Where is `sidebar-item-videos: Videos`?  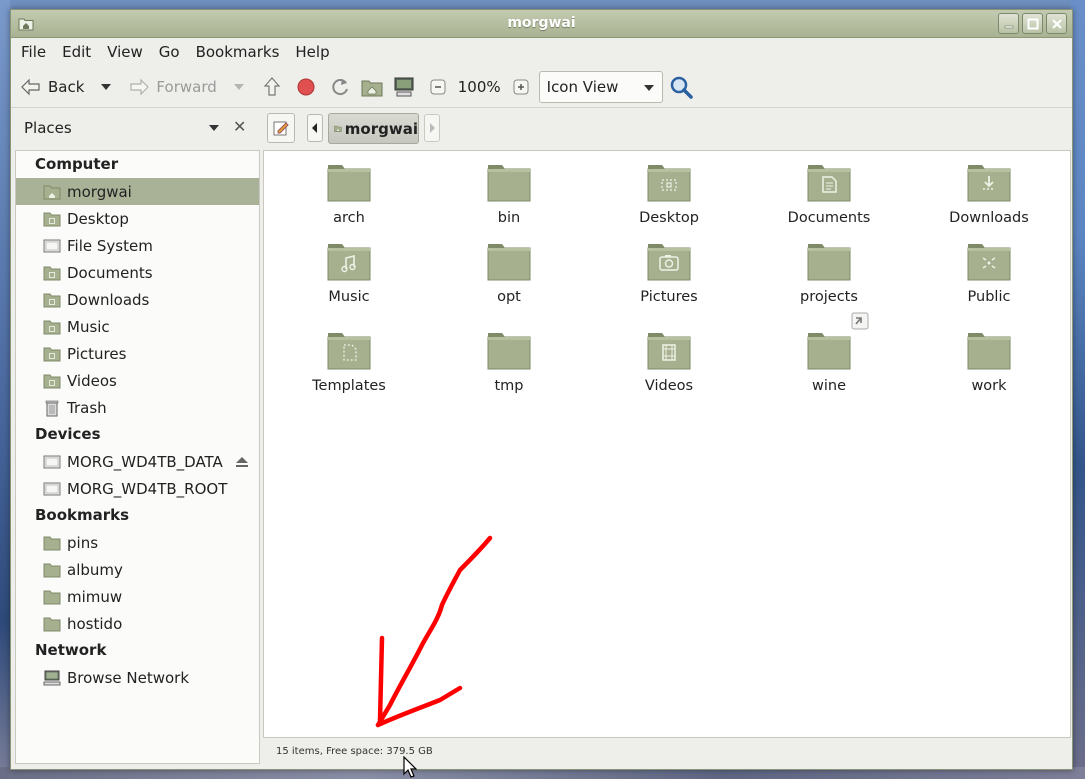 sidebar-item-videos: Videos is located at coordinates (137, 380).